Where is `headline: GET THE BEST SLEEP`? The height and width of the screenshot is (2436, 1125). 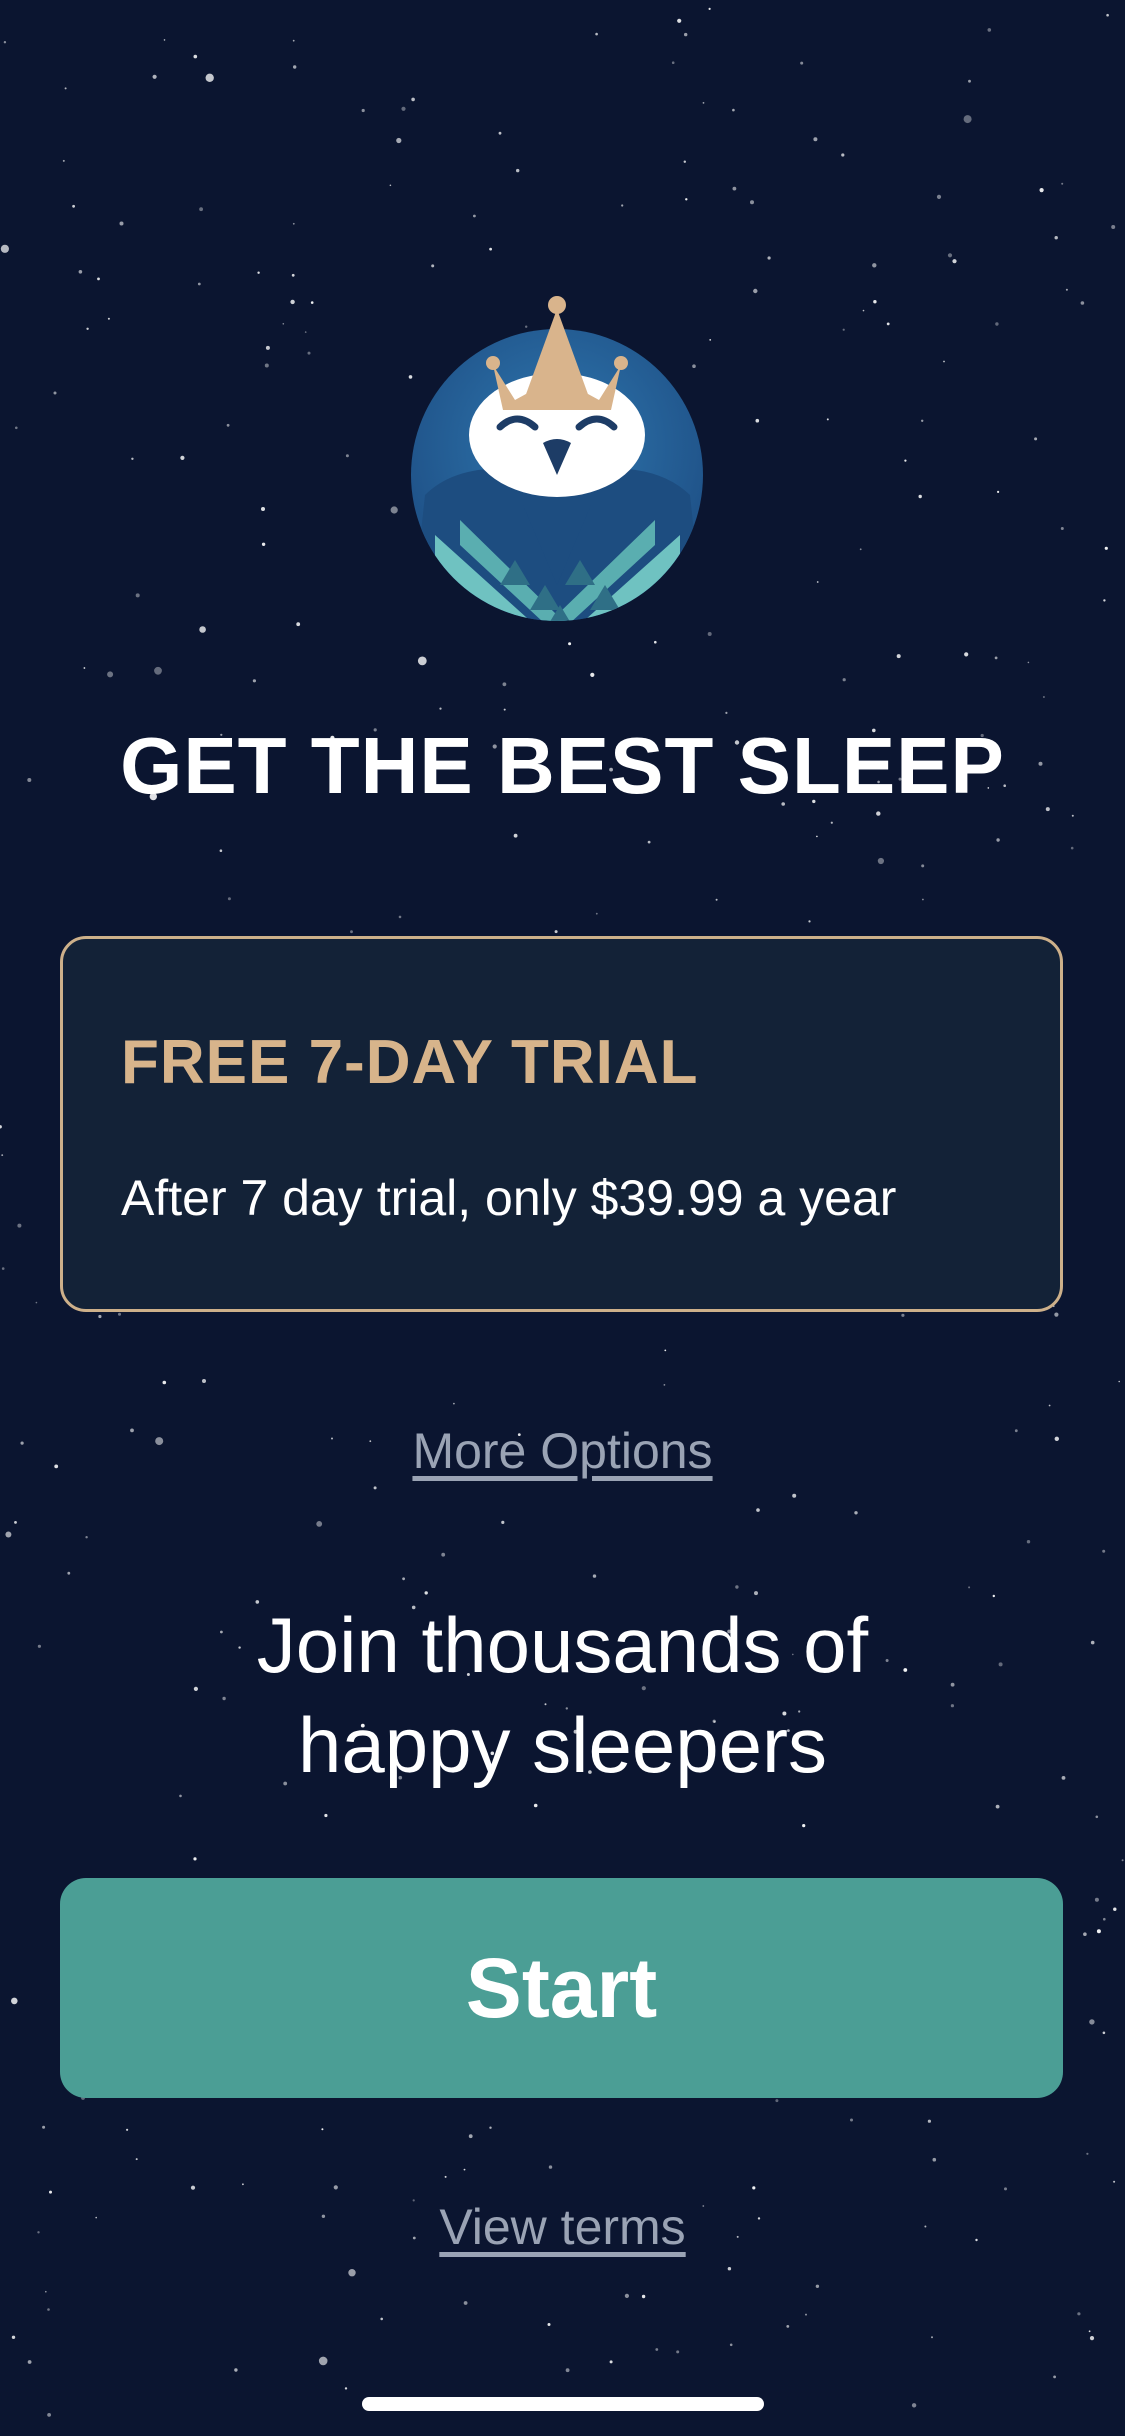
headline: GET THE BEST SLEEP is located at coordinates (562, 765).